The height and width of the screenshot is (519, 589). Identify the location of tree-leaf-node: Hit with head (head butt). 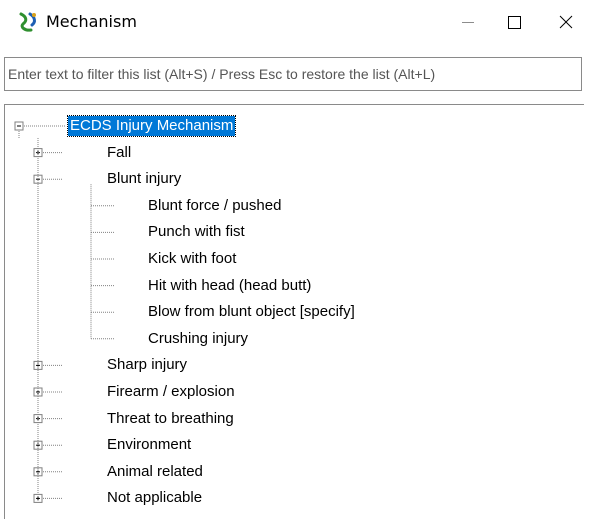
(229, 286).